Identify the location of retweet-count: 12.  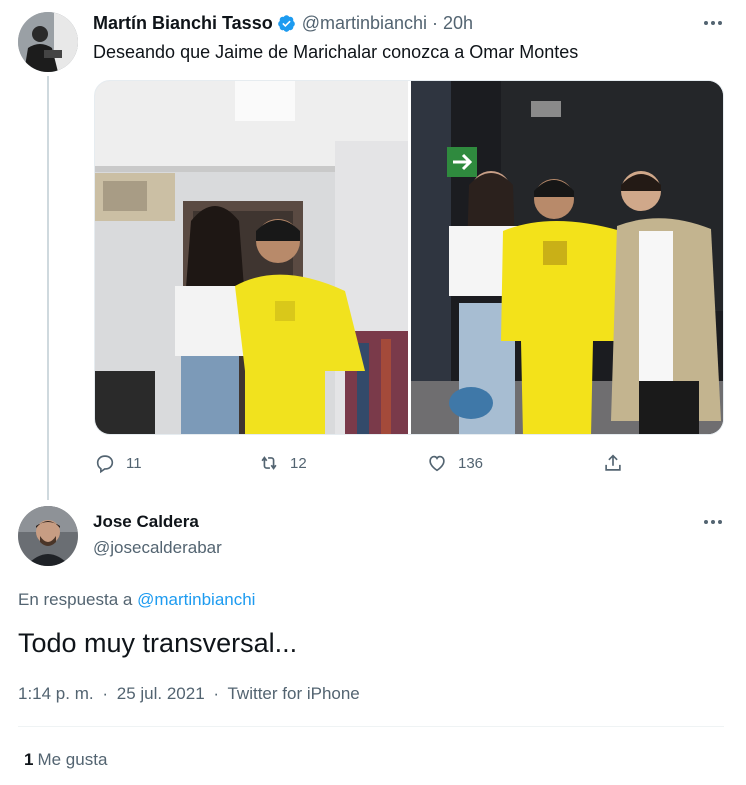
(298, 463).